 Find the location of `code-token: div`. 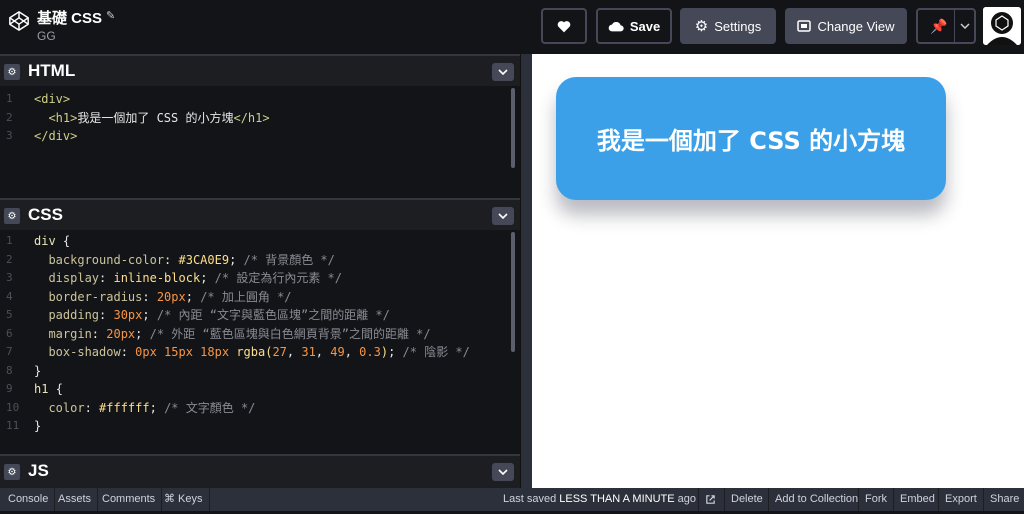

code-token: div is located at coordinates (48, 241).